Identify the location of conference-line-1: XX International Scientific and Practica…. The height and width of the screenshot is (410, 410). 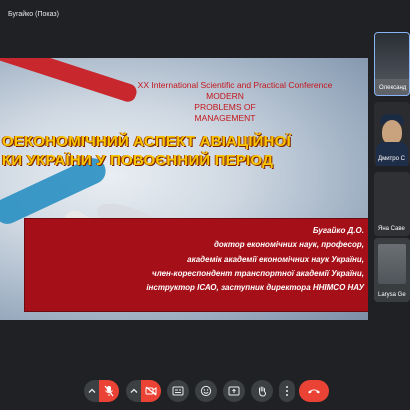
(235, 85).